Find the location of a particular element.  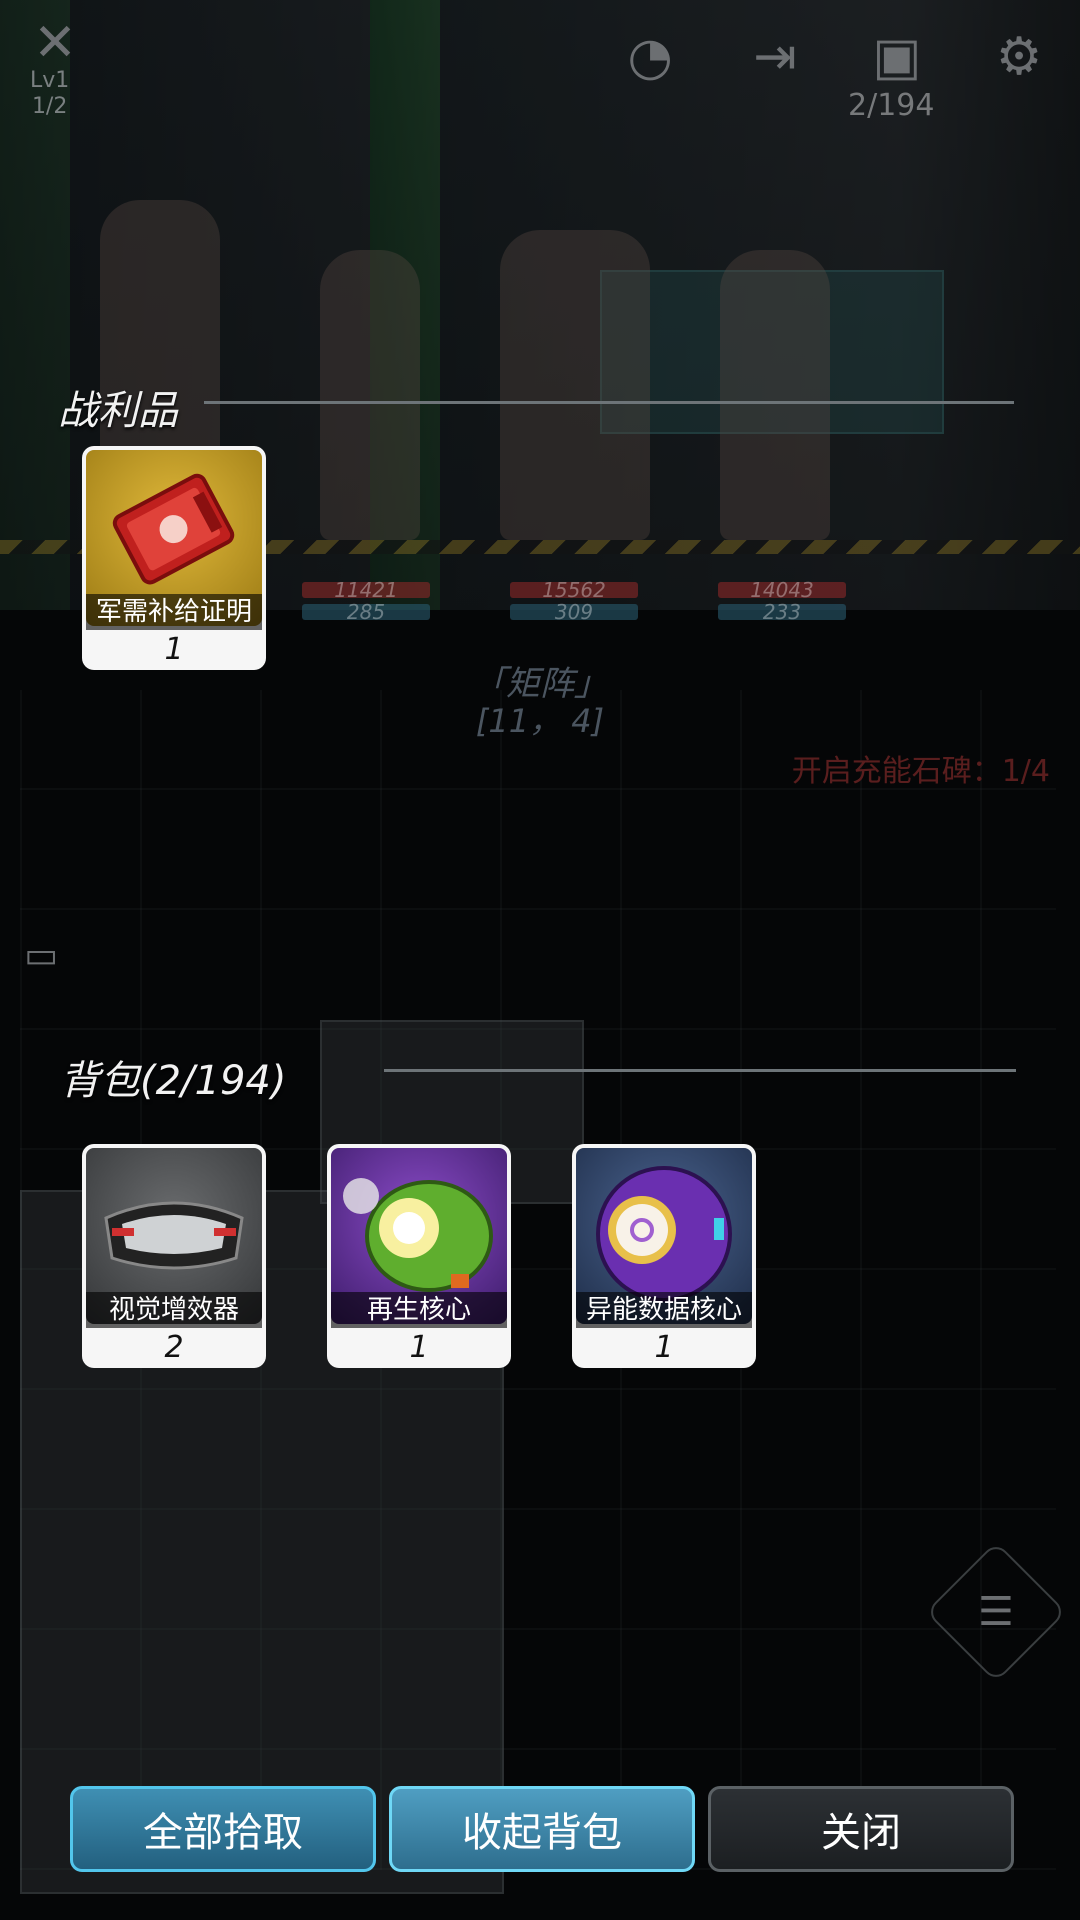

chat-icon: ▭ is located at coordinates (41, 955).